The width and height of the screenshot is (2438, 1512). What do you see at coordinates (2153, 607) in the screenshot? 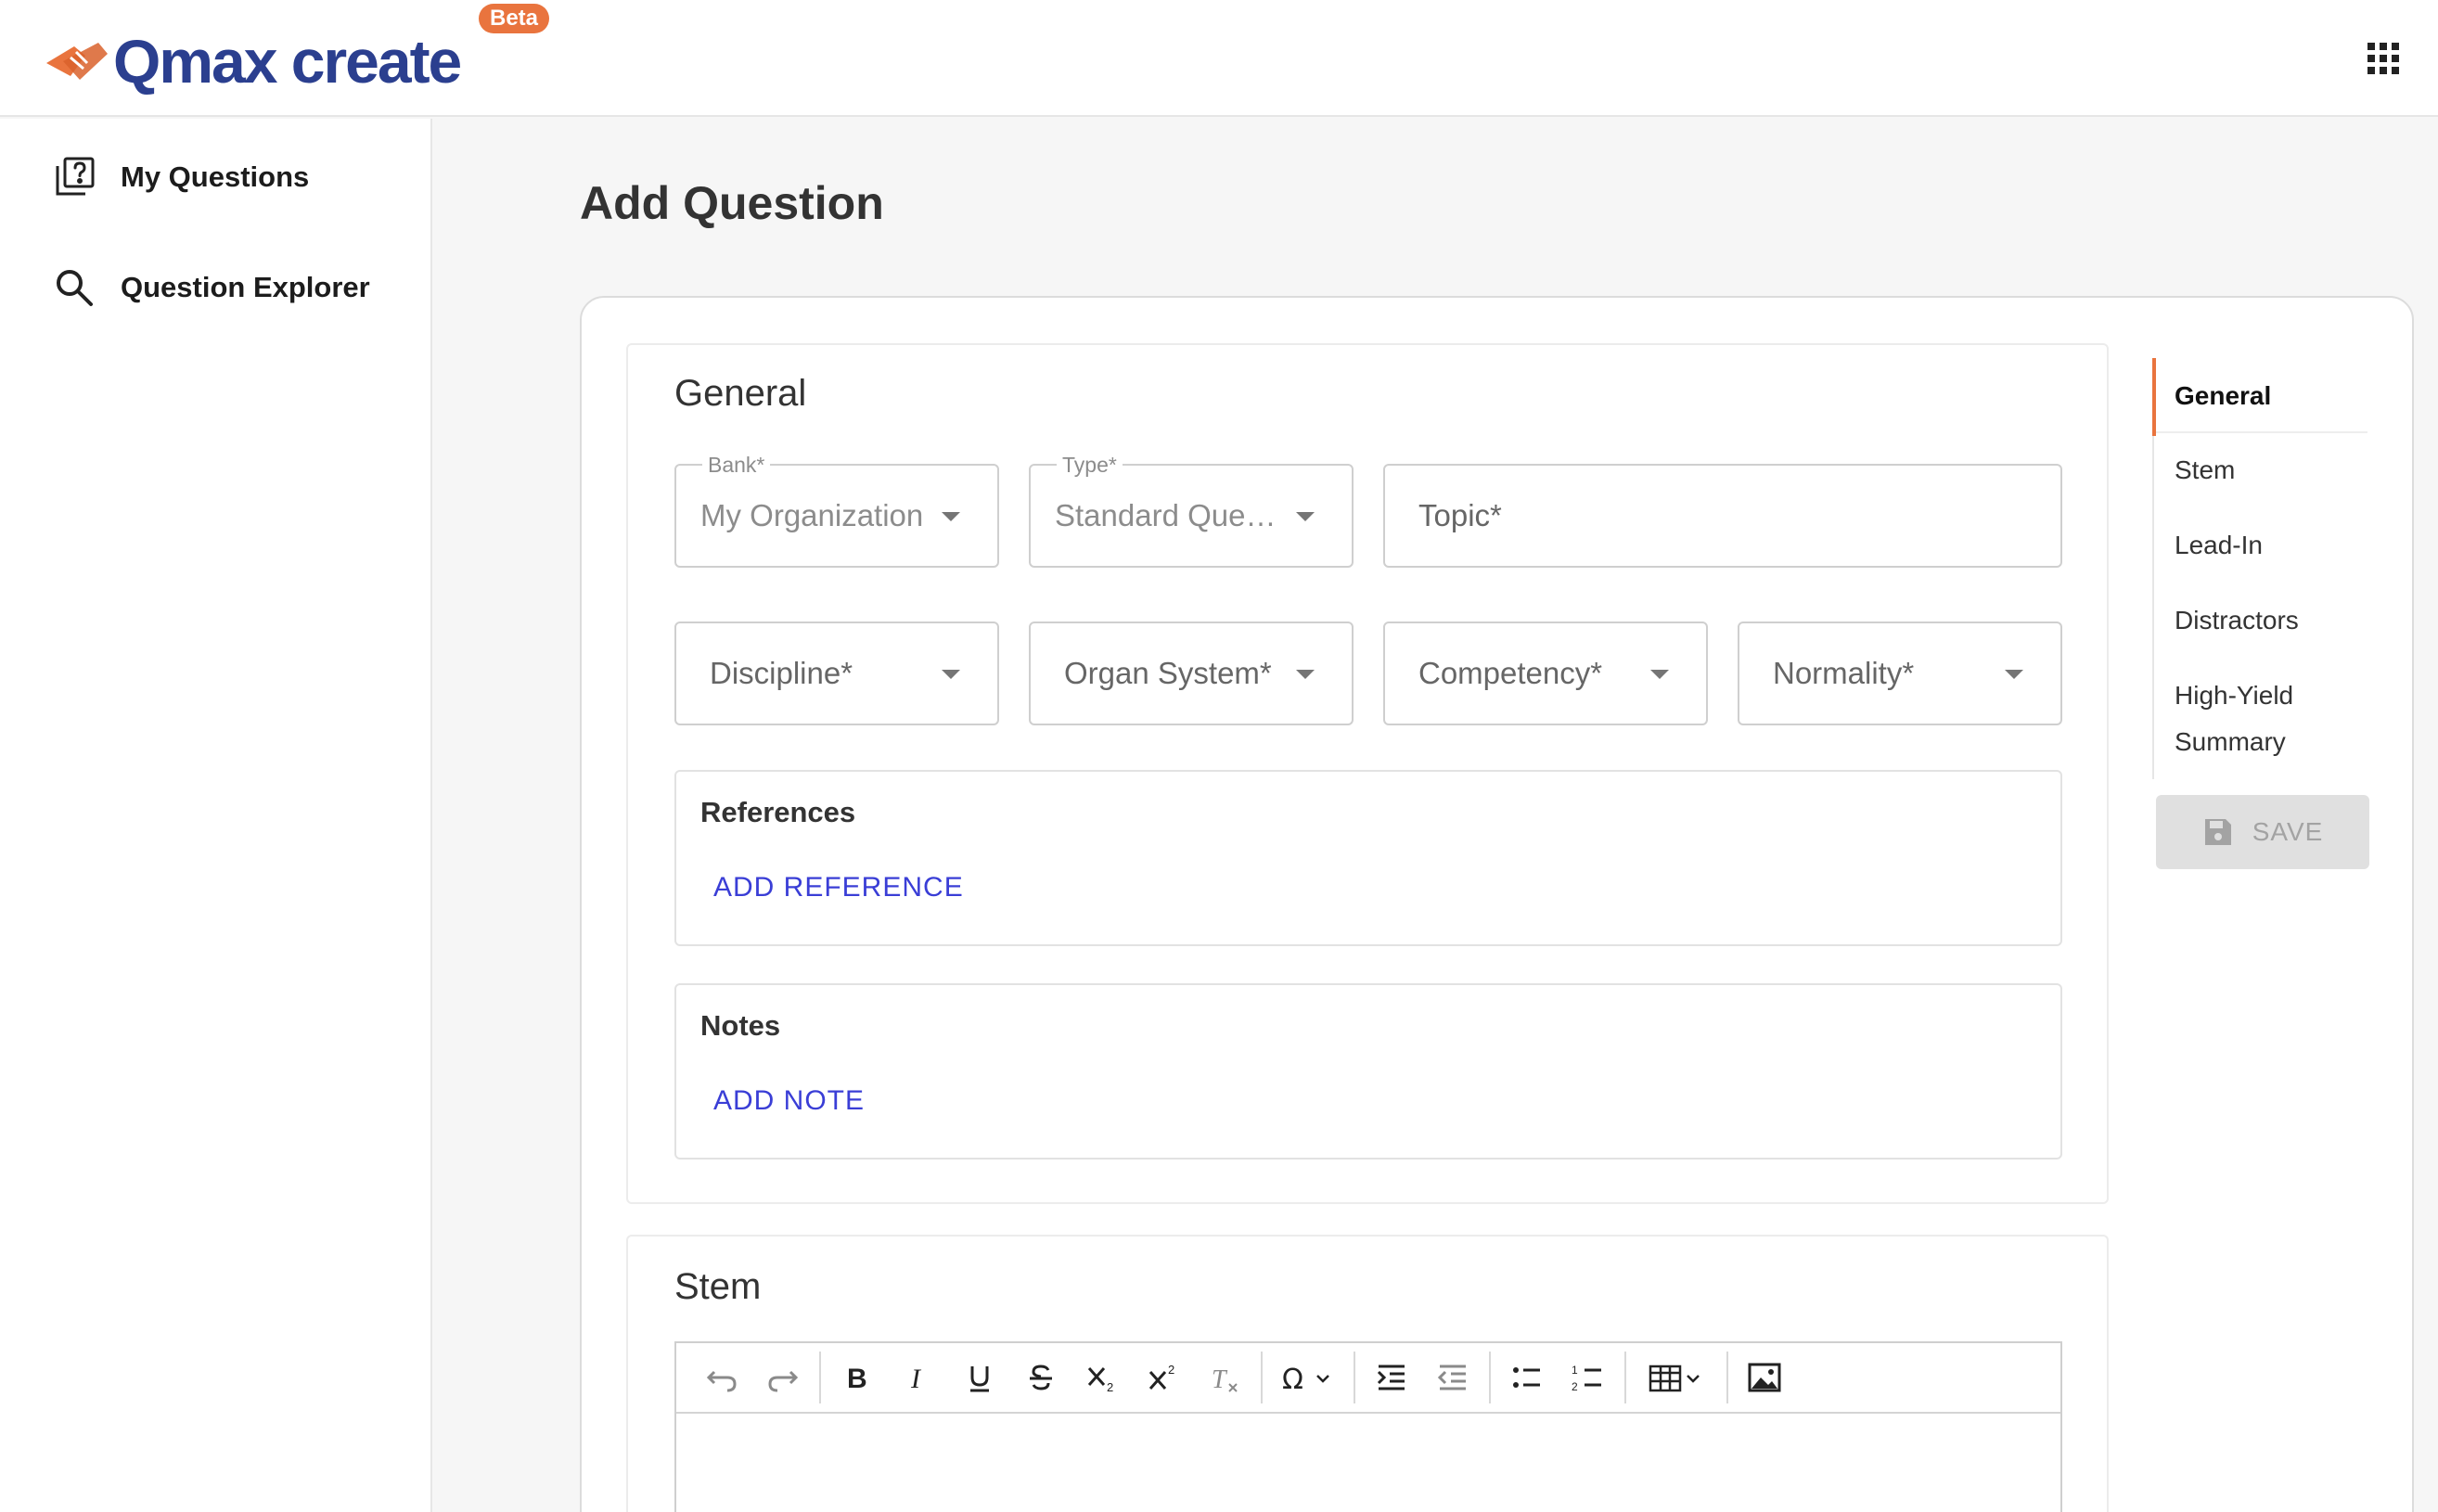
I see `toc-track` at bounding box center [2153, 607].